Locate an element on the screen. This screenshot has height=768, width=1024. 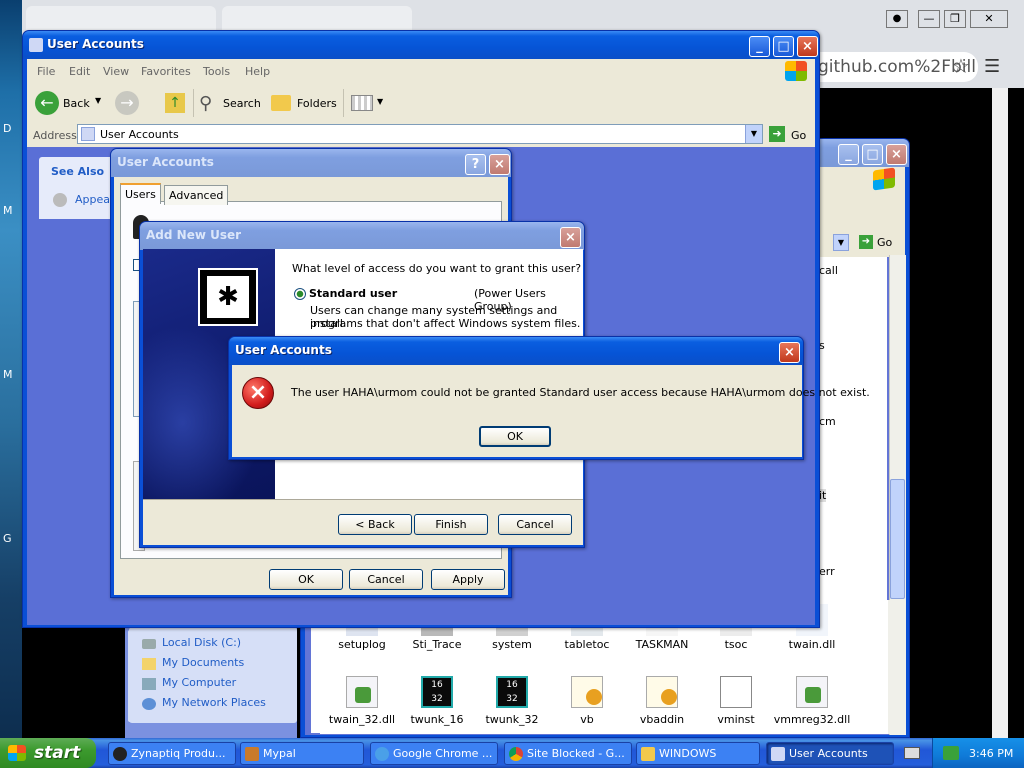
taskbar-item-windows: WINDOWS is located at coordinates (698, 753).